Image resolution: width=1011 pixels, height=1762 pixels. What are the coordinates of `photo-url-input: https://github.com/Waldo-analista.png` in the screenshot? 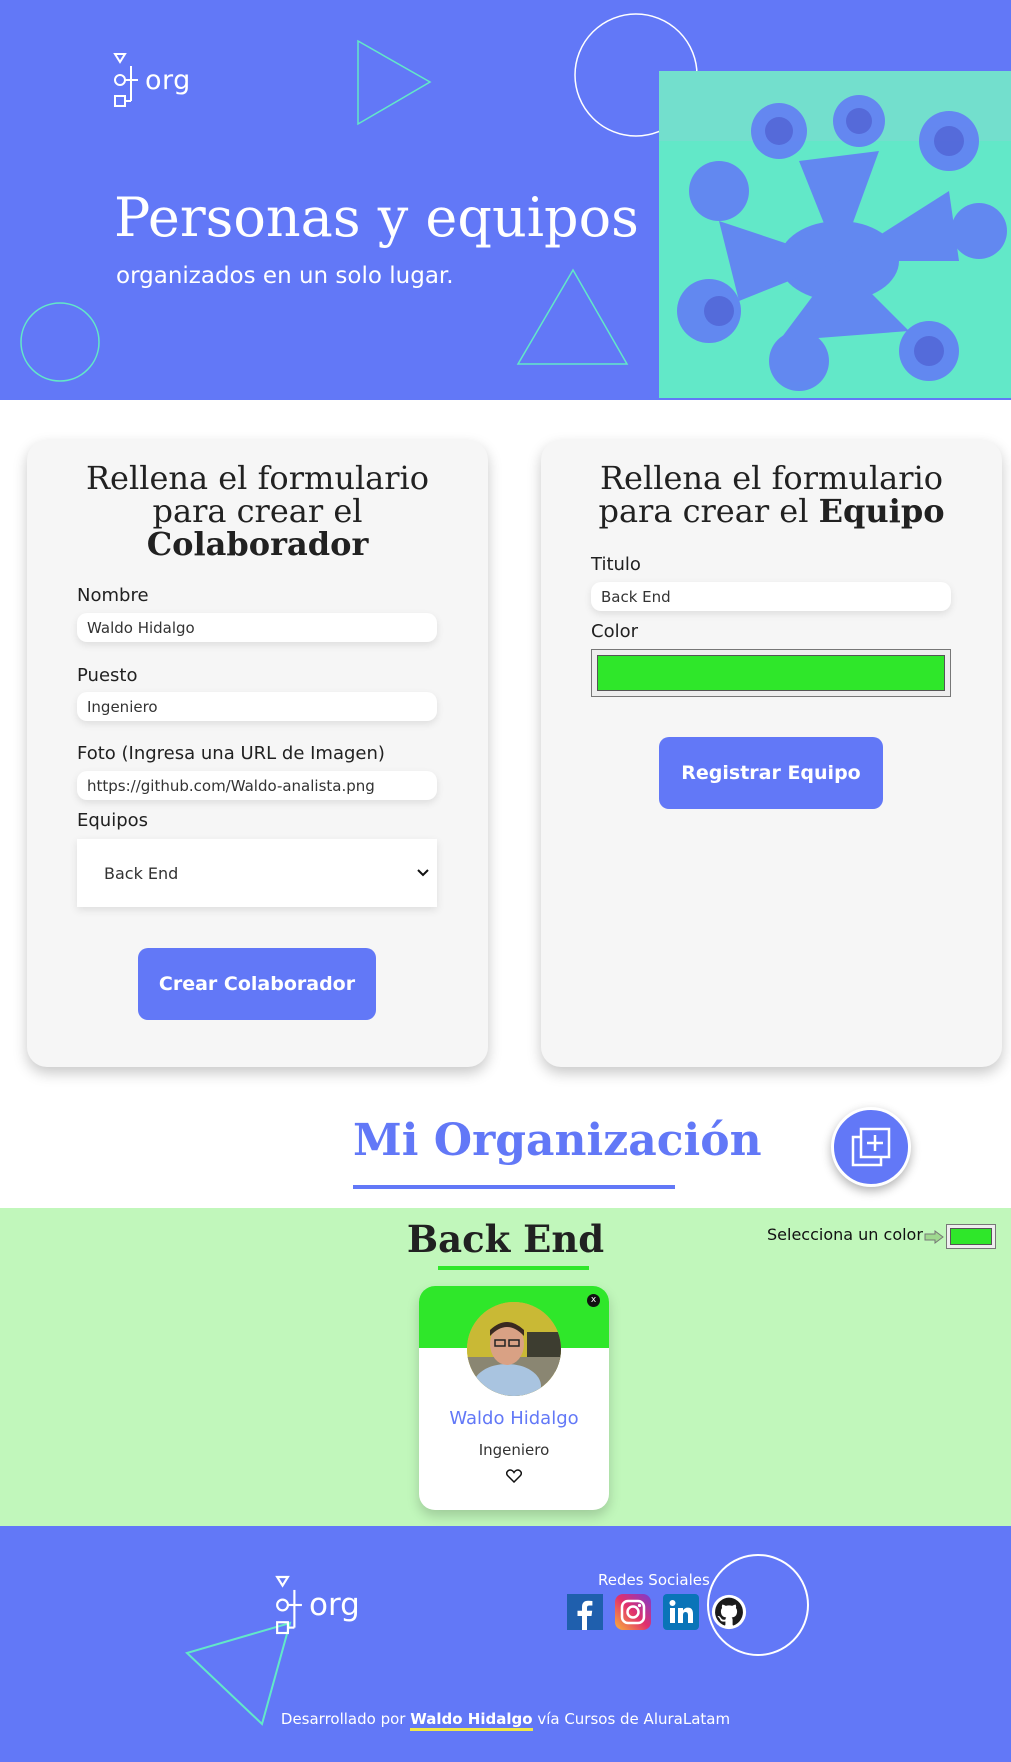 It's located at (257, 785).